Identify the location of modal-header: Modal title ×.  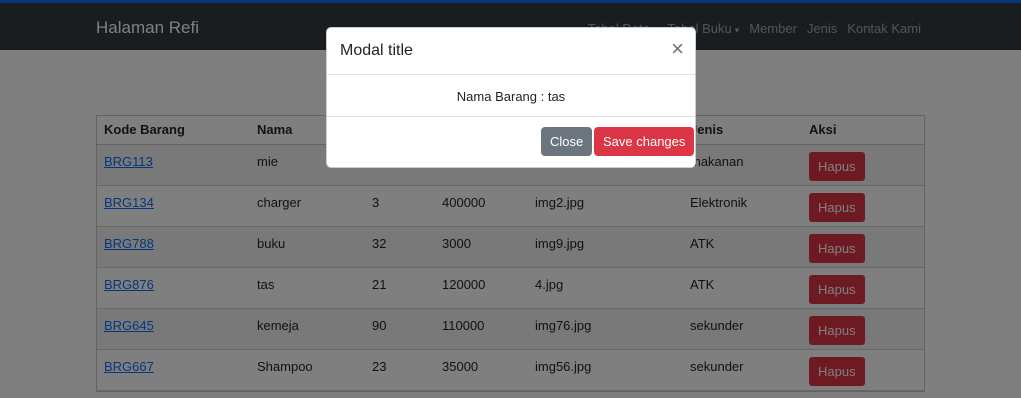
(511, 51).